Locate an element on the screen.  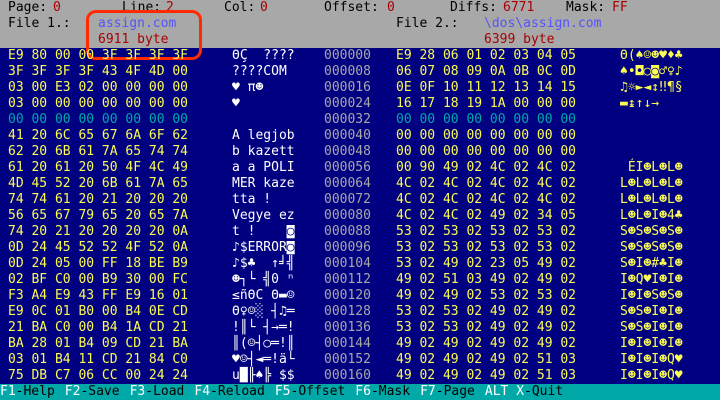
left-hex-cell: 74 20 21 20 20 20 20 0A is located at coordinates (98, 231).